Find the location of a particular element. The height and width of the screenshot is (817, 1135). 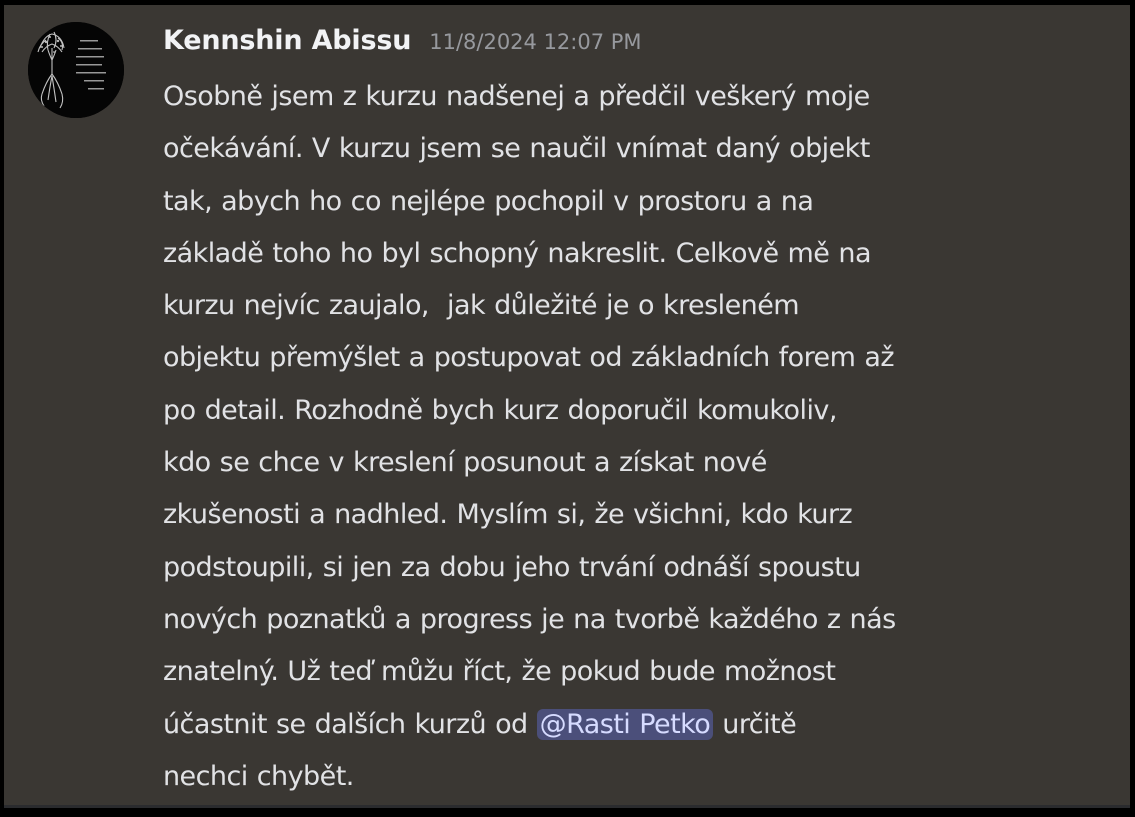

mention-prefix-text: účastnit se dalších kurzů od is located at coordinates (350, 724).